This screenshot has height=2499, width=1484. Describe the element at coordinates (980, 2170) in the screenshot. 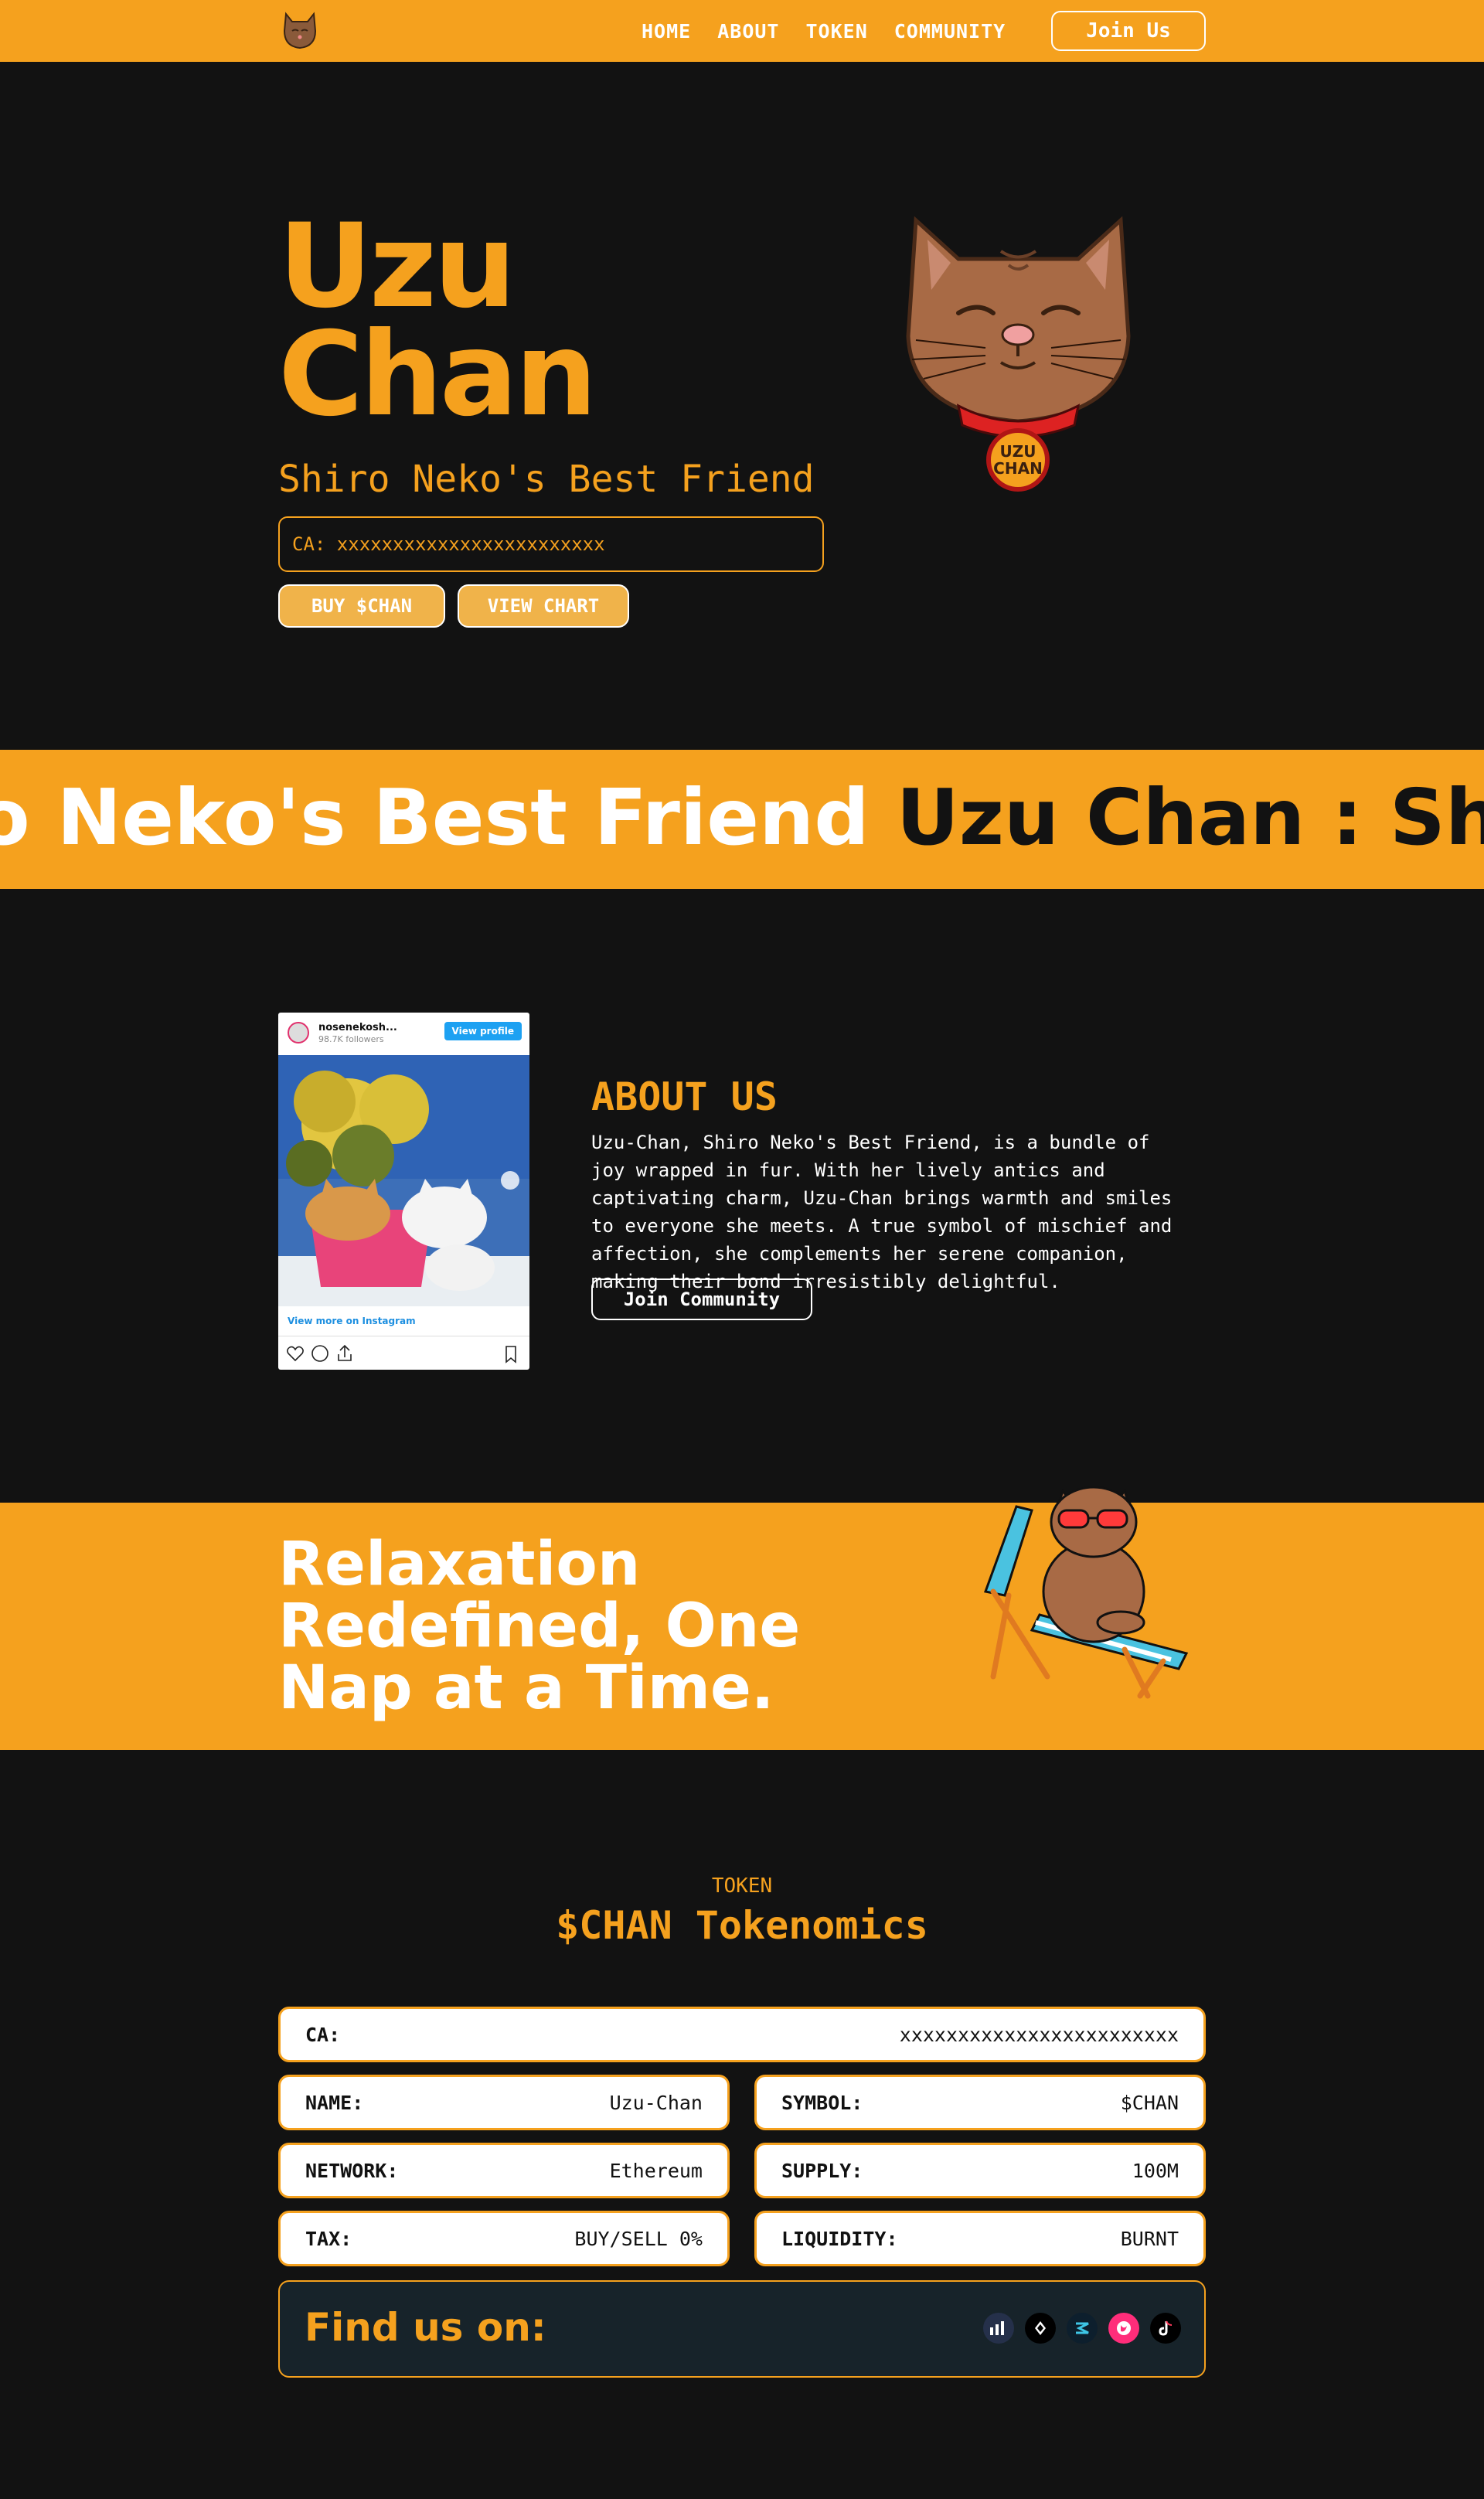

I see `supply-card: SUPPLY: 100M` at that location.